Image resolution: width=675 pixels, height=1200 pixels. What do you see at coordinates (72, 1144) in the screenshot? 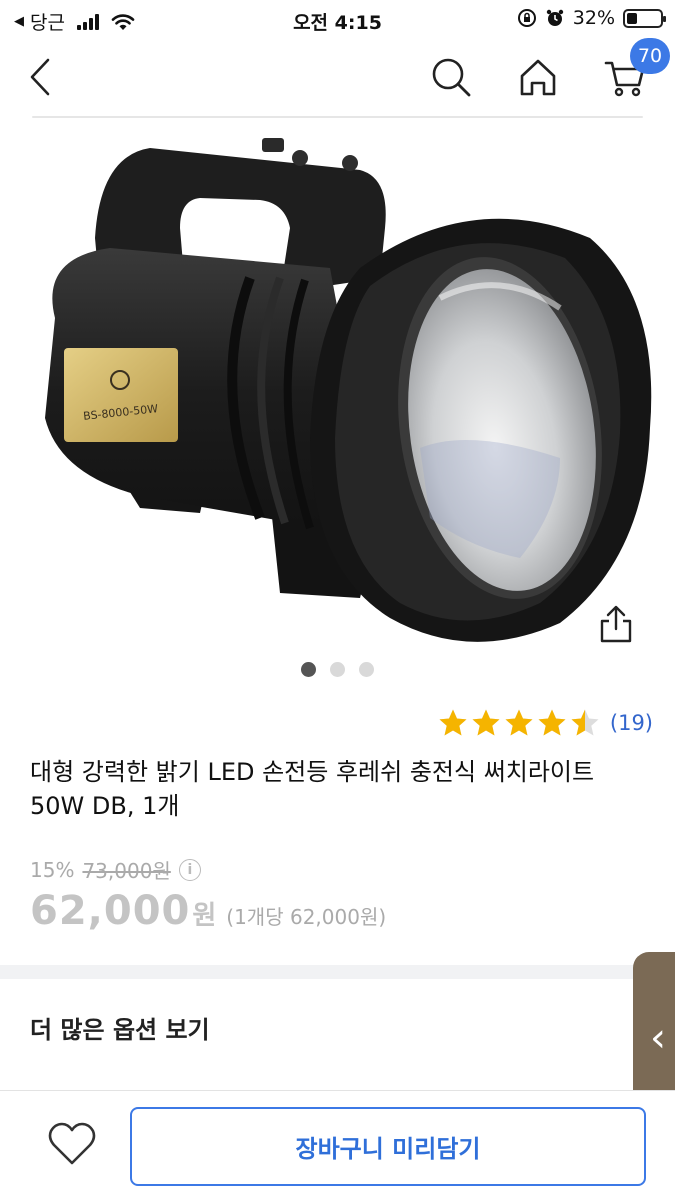
I see `heart-icon` at bounding box center [72, 1144].